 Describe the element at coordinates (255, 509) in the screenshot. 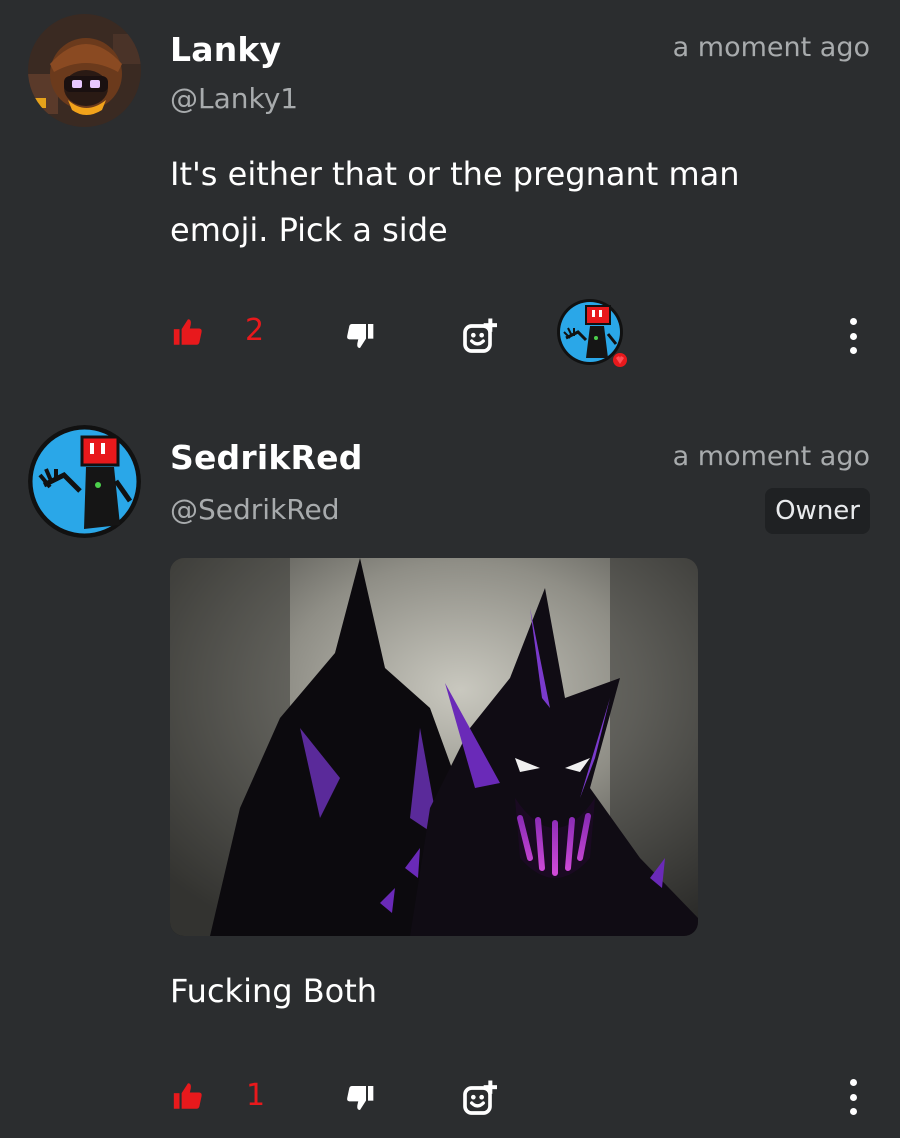

I see `author-handle: @SedrikRed` at that location.